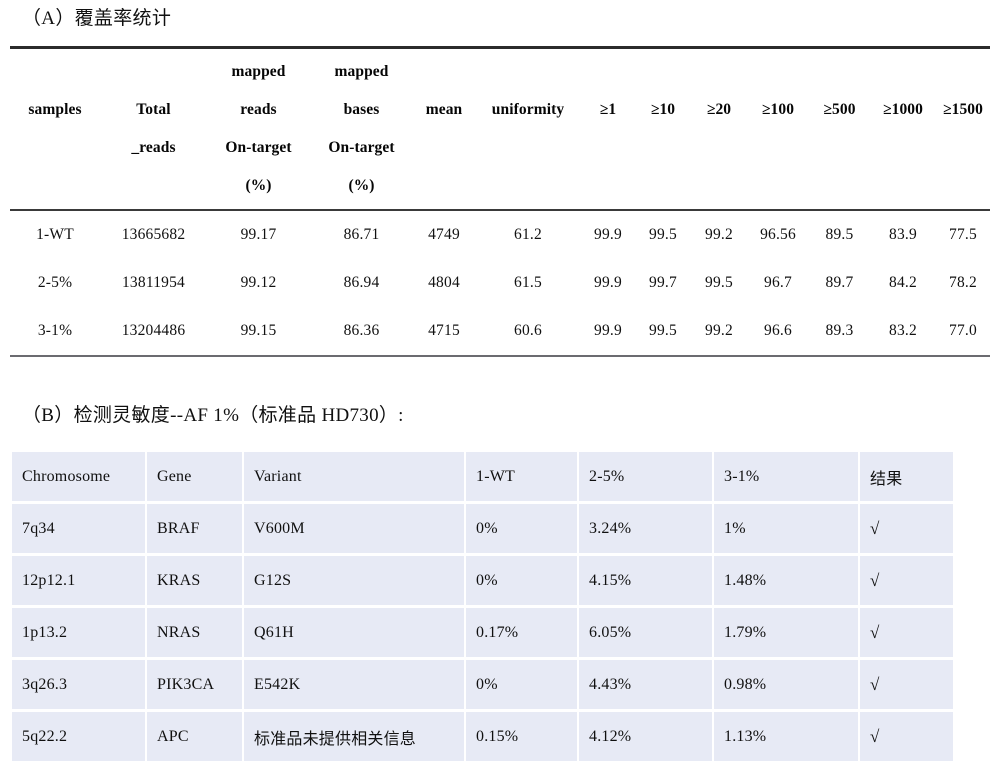  Describe the element at coordinates (153, 282) in the screenshot. I see `cell-total-reads: 13811954` at that location.